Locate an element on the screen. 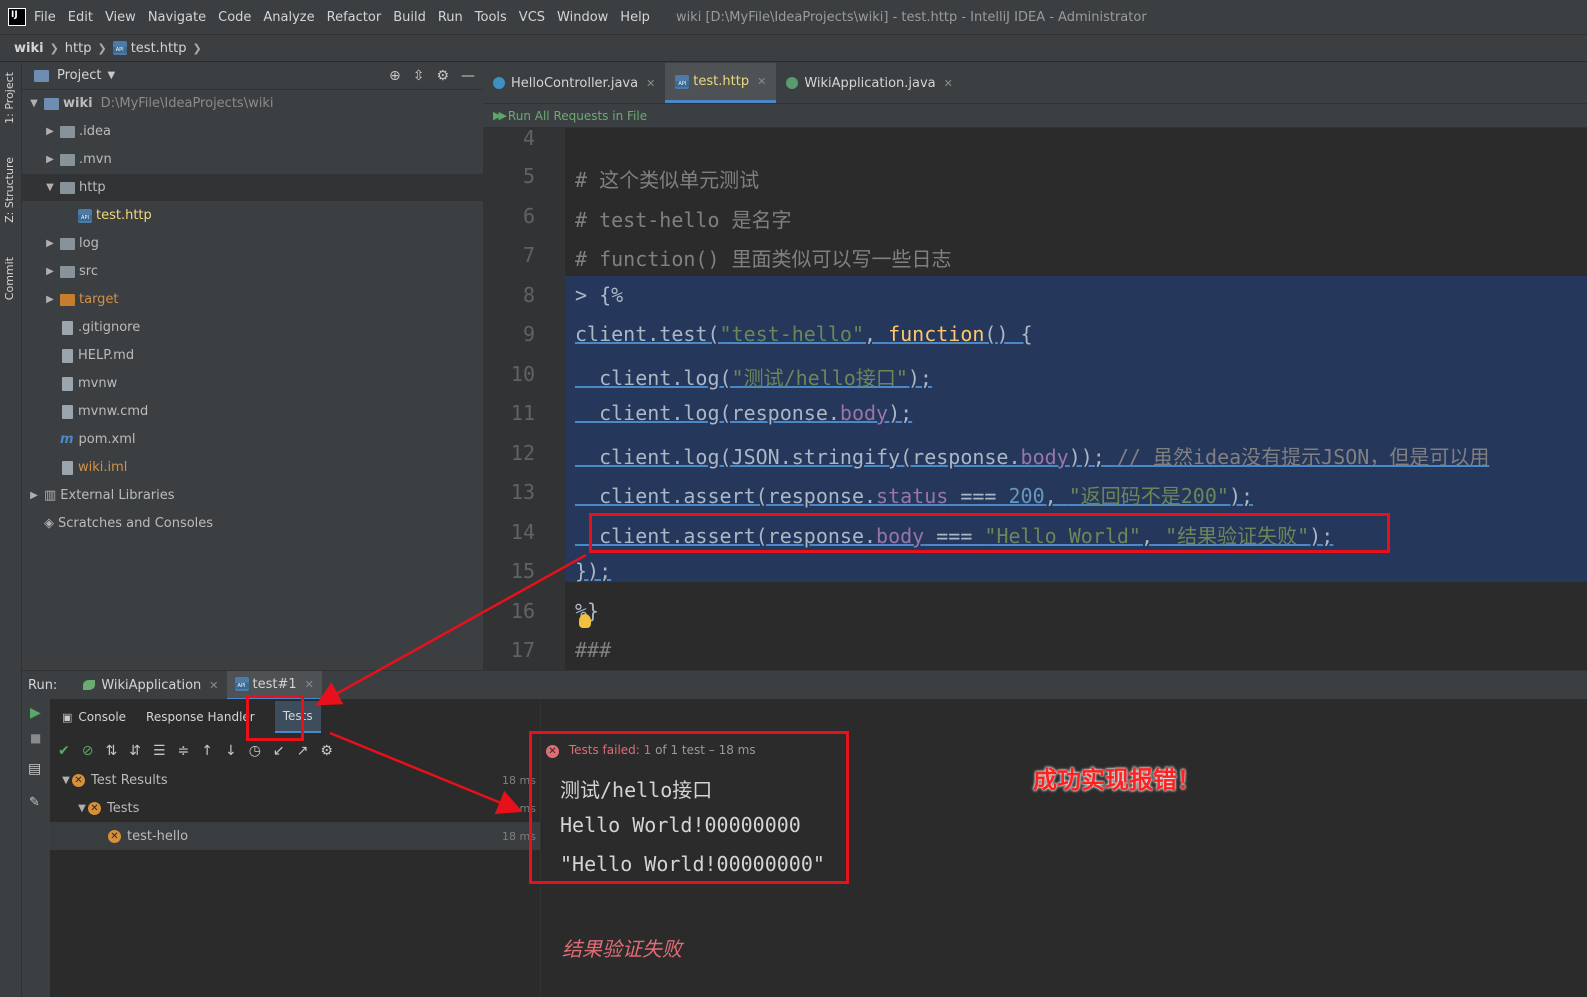 The height and width of the screenshot is (997, 1587). tree-item-http: ▼ http is located at coordinates (252, 187).